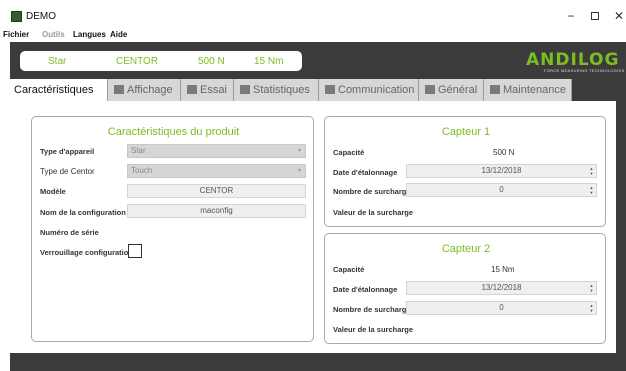 The width and height of the screenshot is (626, 371). I want to click on sensor-2-title: Capteur 2, so click(466, 249).